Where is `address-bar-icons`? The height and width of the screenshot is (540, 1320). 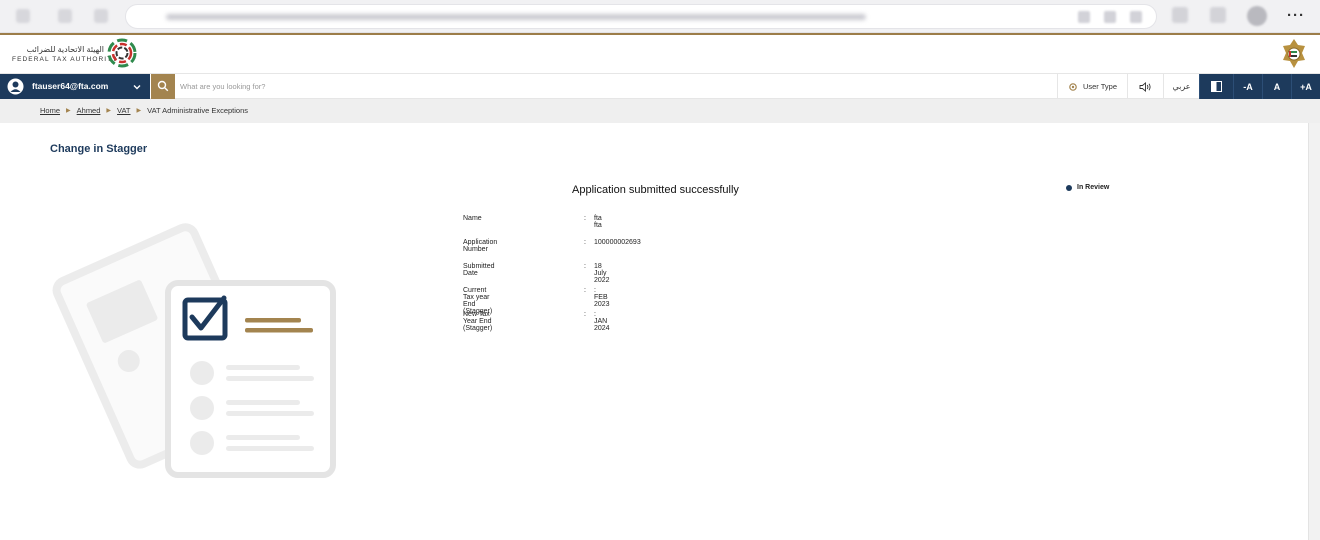
address-bar-icons is located at coordinates (1110, 17).